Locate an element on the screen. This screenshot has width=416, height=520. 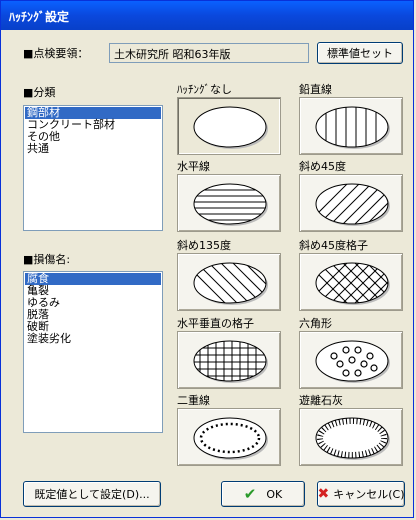
pattern-button-vertical is located at coordinates (351, 126).